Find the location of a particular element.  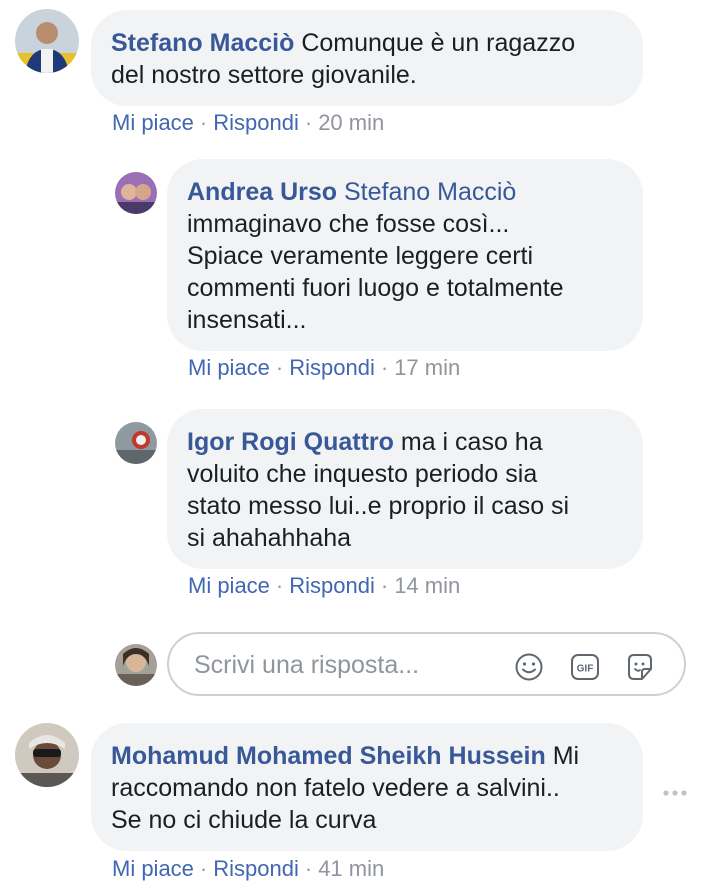

comment-text: commenti fuori luogo e totalmente is located at coordinates (375, 288).